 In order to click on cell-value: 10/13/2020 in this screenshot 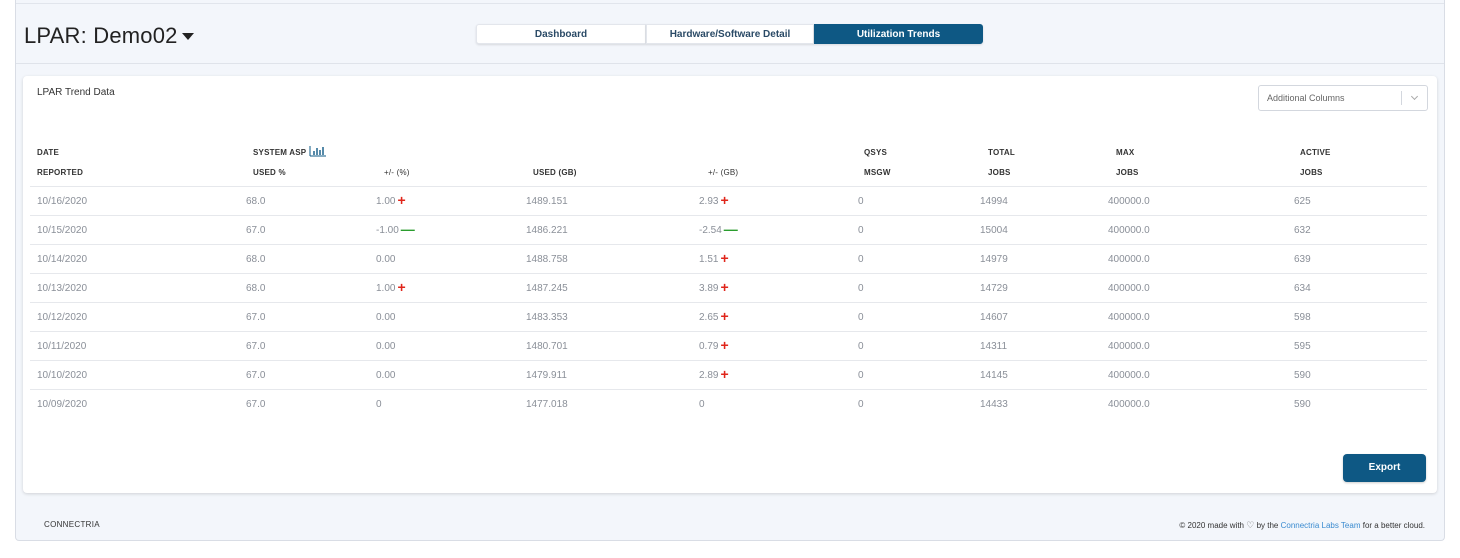, I will do `click(62, 288)`.